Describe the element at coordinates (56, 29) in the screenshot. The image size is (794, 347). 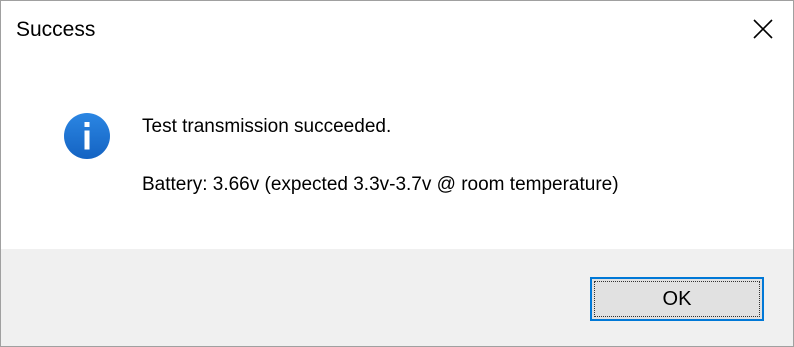
I see `window-title: Success` at that location.